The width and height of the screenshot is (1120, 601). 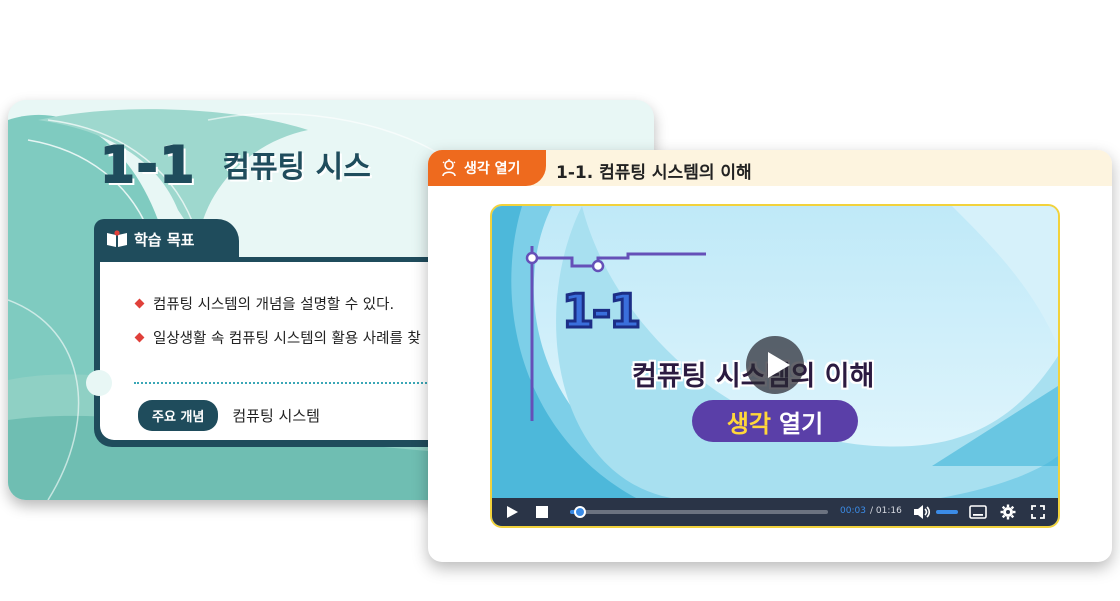 I want to click on fullscreen-button, so click(x=1038, y=512).